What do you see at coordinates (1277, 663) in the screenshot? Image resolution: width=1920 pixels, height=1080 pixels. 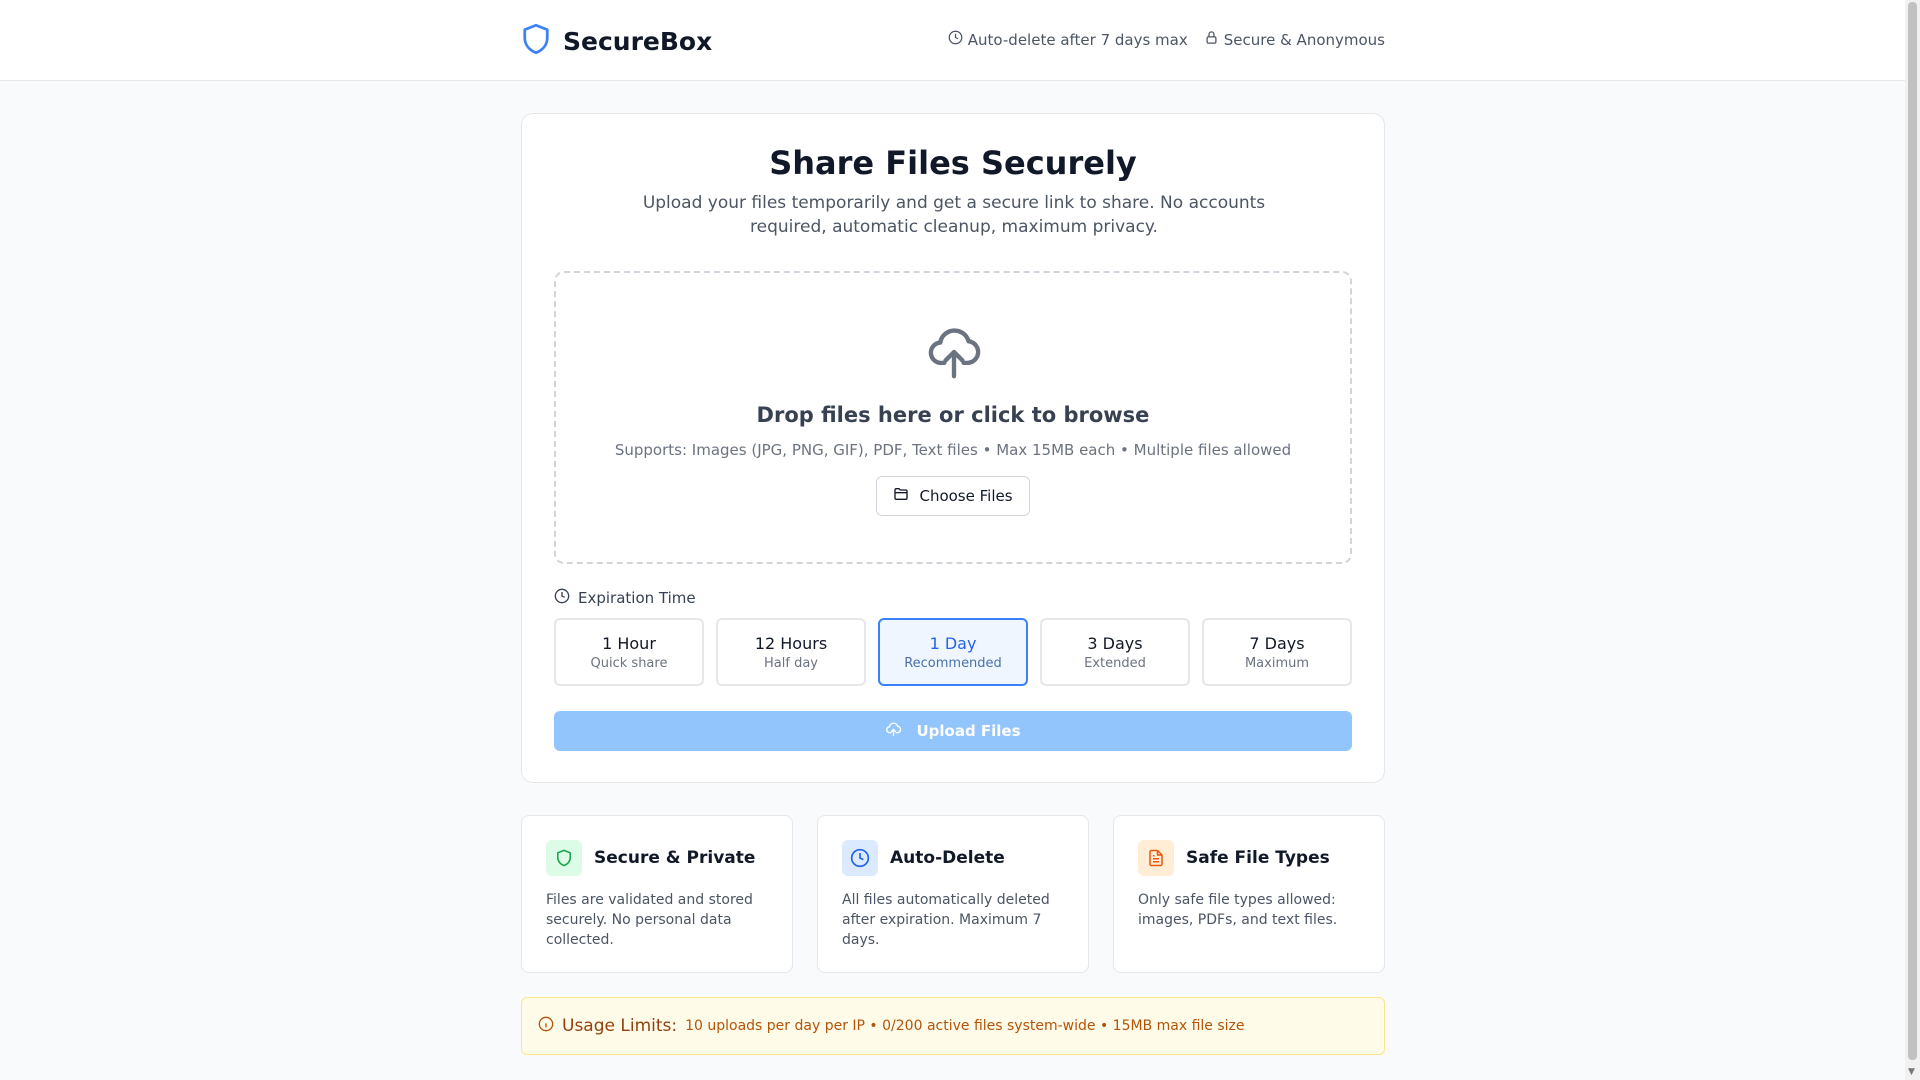 I see `option-sub: Maximum` at bounding box center [1277, 663].